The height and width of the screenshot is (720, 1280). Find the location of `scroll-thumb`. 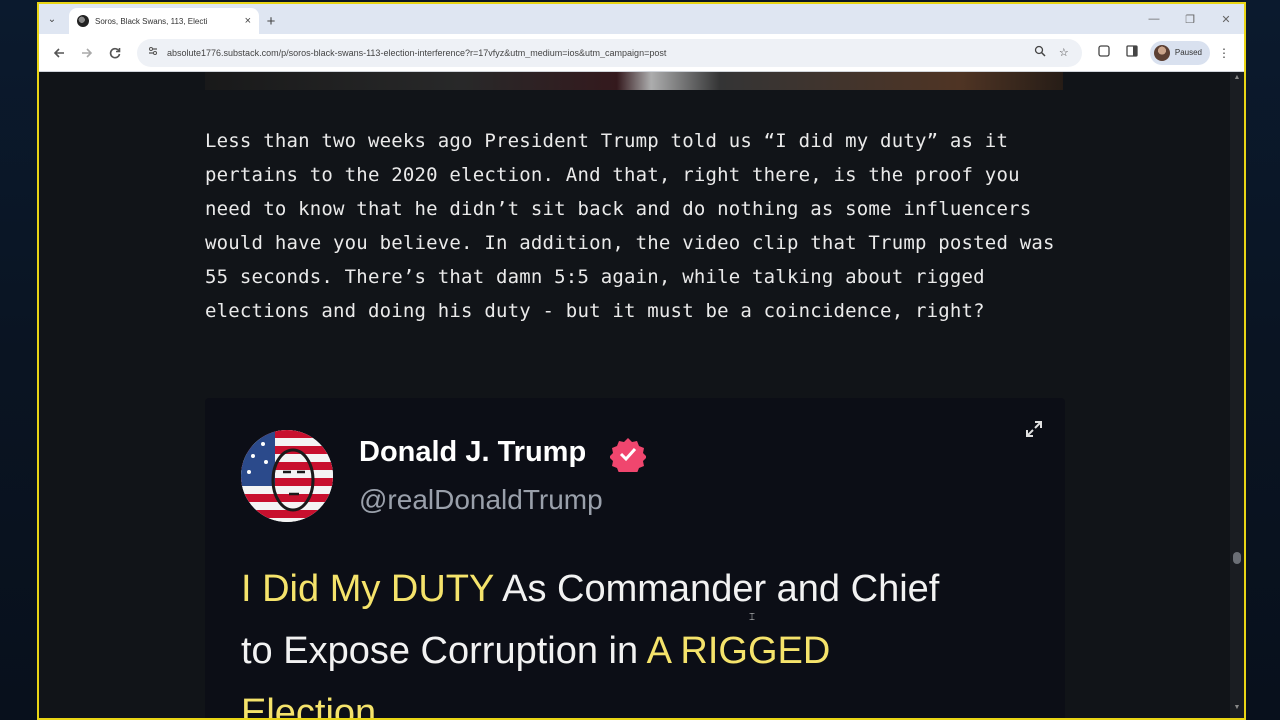

scroll-thumb is located at coordinates (1237, 558).